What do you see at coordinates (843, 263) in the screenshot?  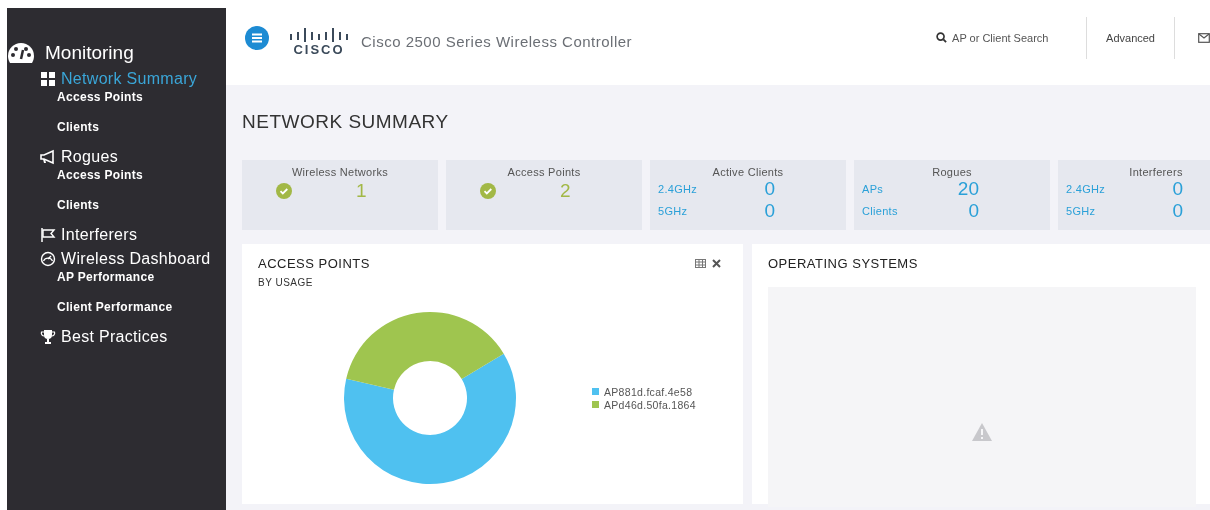 I see `card-title: OPERATING SYSTEMS` at bounding box center [843, 263].